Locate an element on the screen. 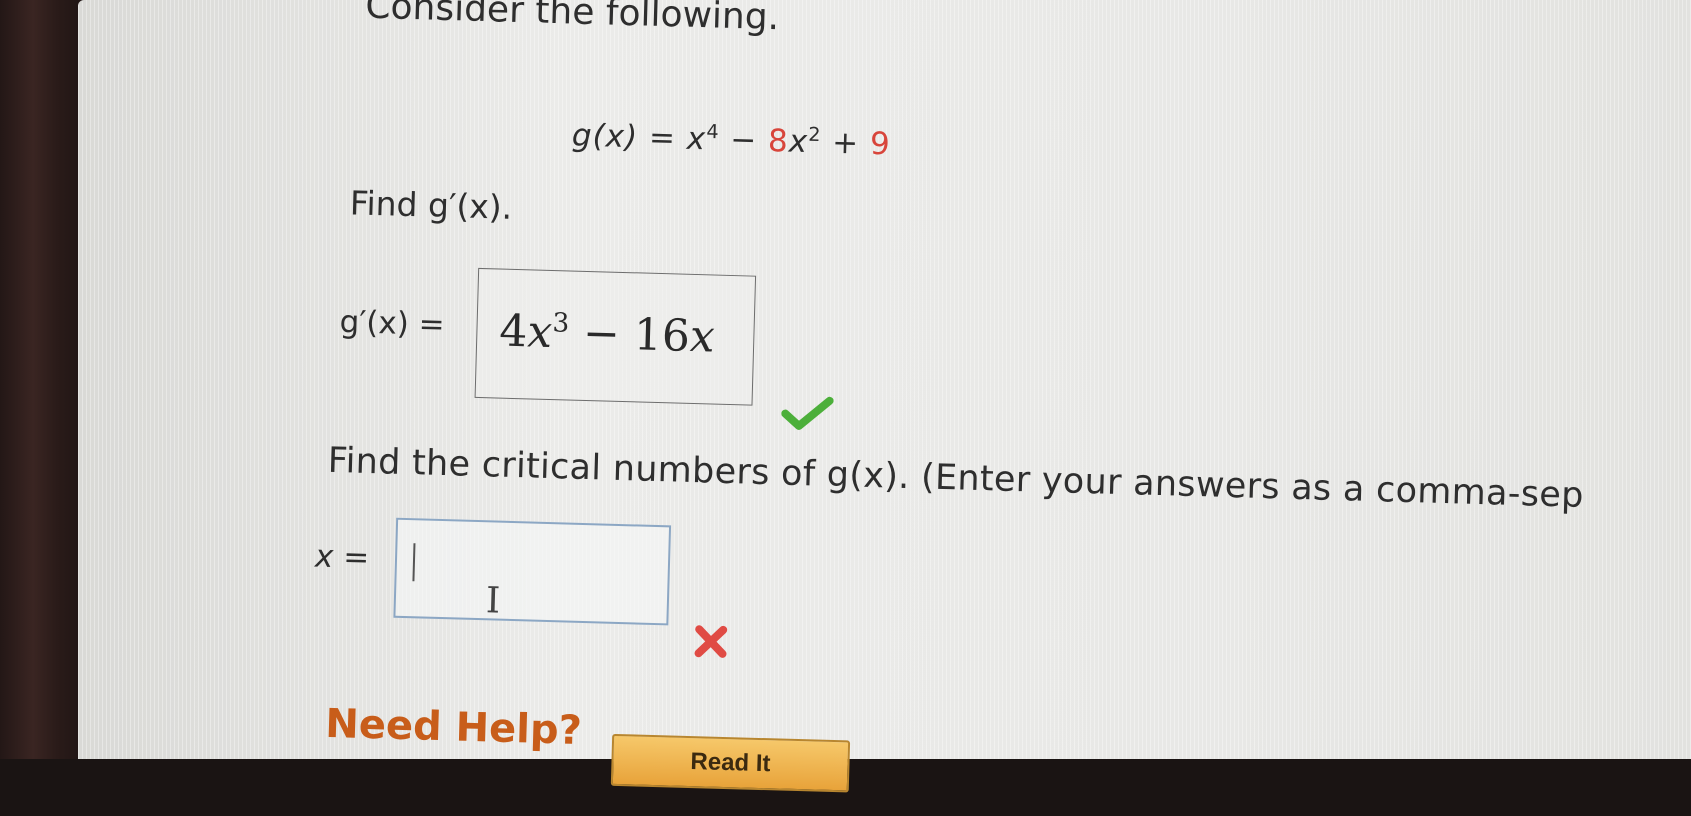 The width and height of the screenshot is (1691, 816). answer-coef1: 4 is located at coordinates (513, 331).